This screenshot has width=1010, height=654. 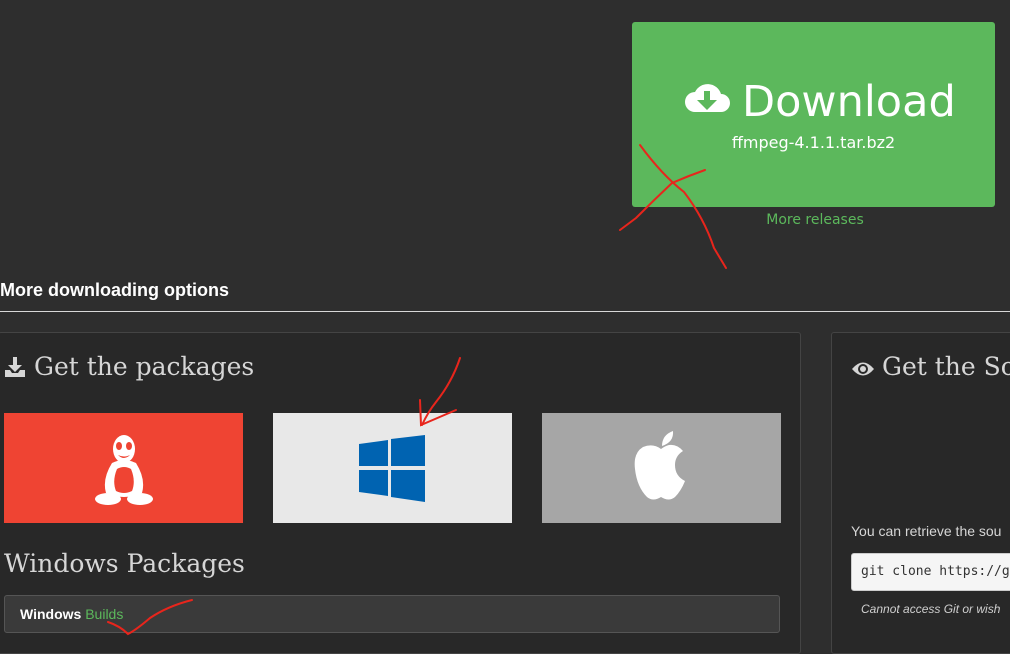 I want to click on apple-logo-icon, so click(x=659, y=465).